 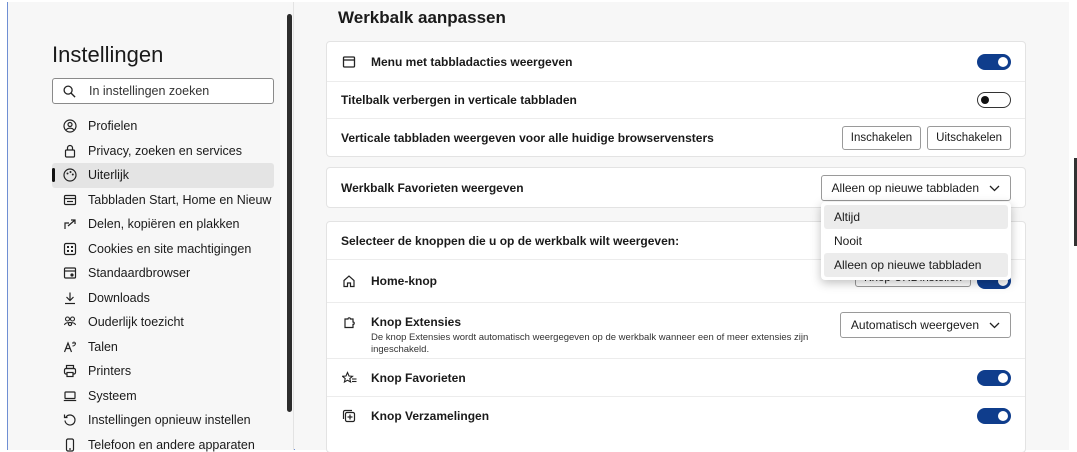 I want to click on sidebar-item-systeem: Systeem, so click(x=163, y=396).